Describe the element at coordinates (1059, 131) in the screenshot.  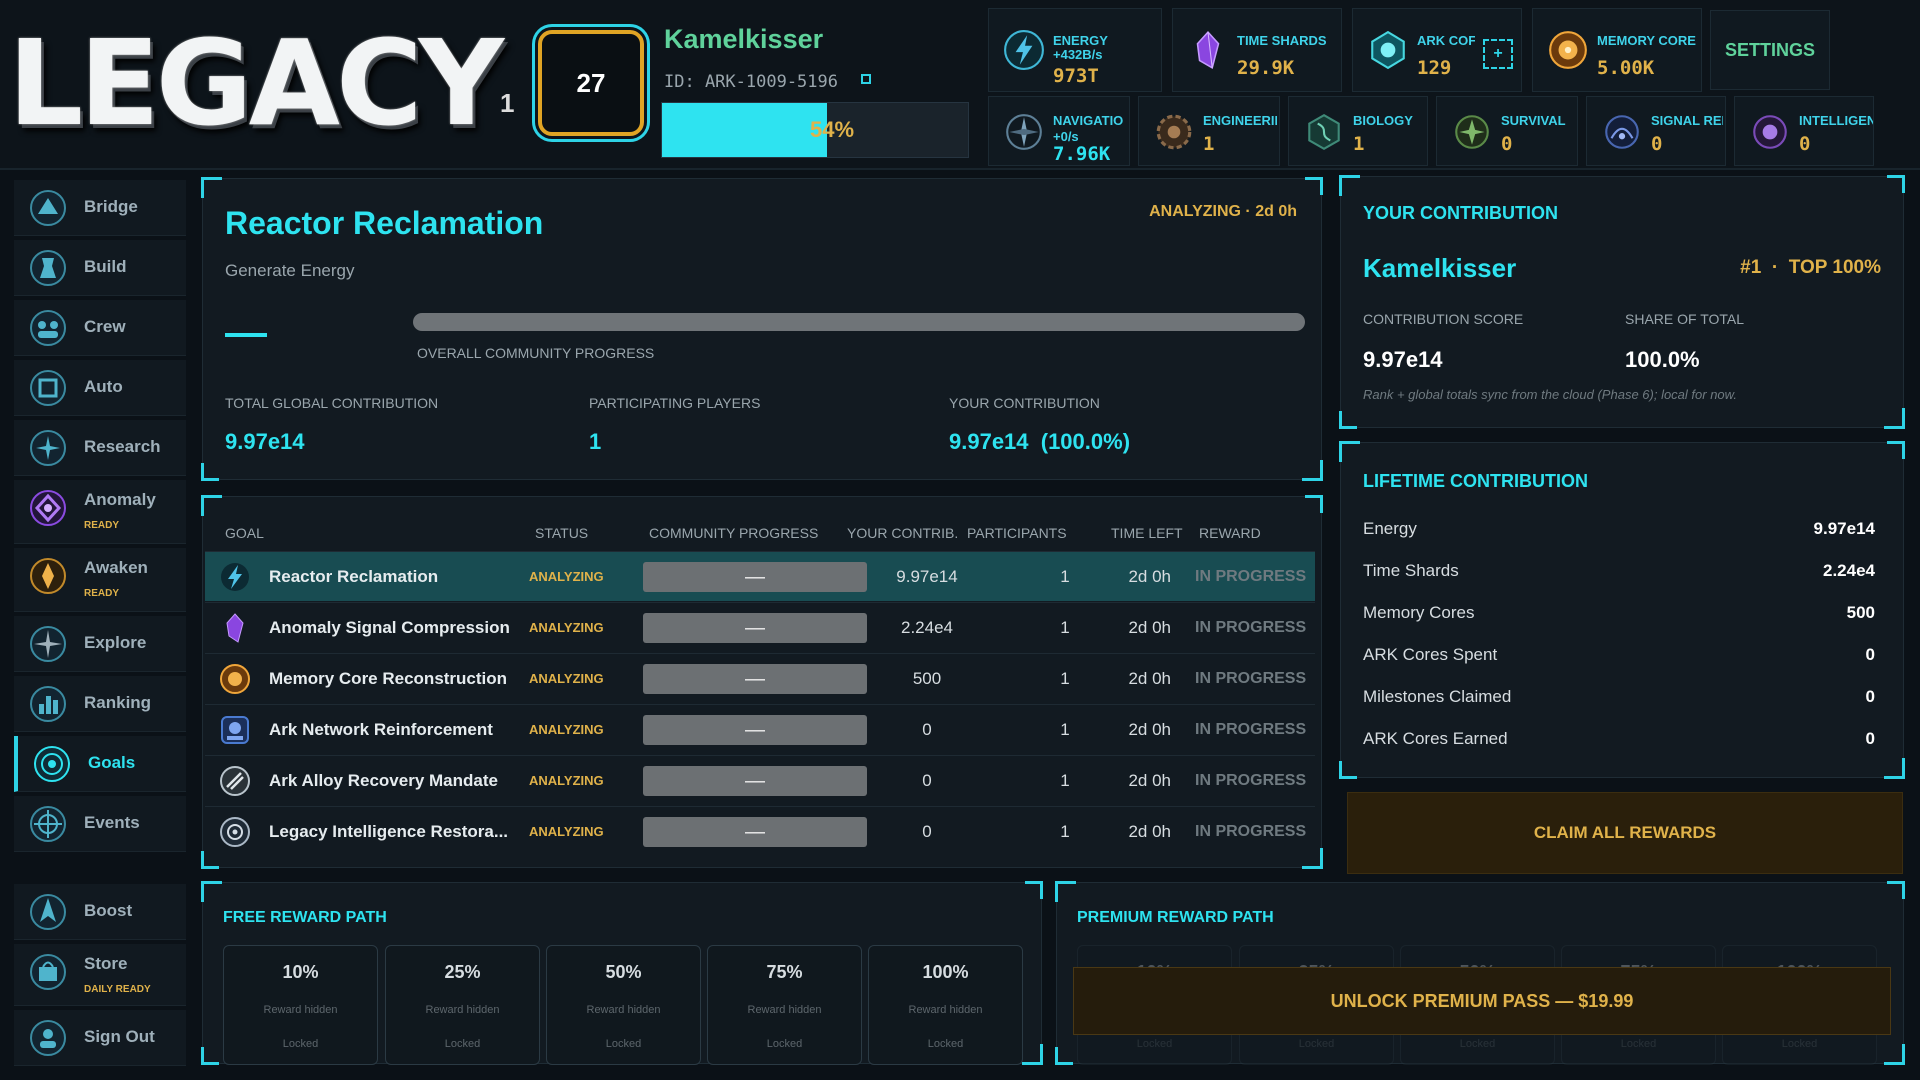
I see `resource-navigation: NAVIGATIO +0/s 7.96K` at that location.